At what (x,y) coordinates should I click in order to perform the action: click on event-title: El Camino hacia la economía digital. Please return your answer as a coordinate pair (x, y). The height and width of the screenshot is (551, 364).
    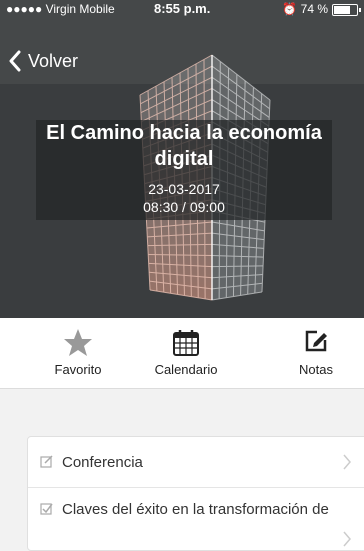
    Looking at the image, I should click on (184, 146).